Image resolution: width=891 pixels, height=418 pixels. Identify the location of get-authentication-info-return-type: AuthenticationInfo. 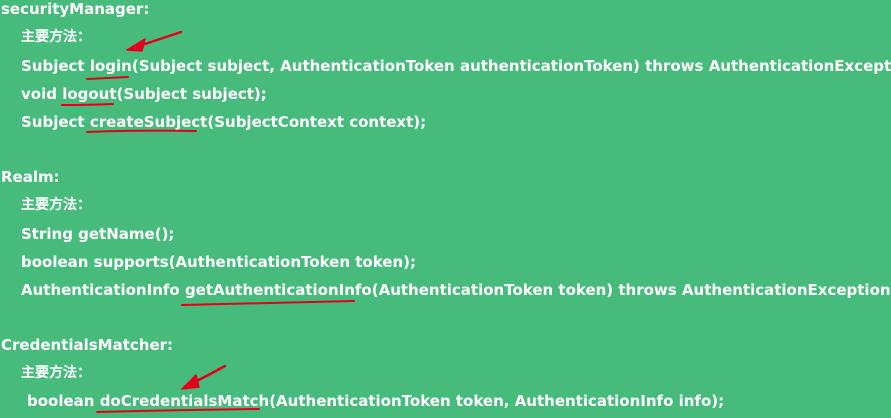
(103, 290).